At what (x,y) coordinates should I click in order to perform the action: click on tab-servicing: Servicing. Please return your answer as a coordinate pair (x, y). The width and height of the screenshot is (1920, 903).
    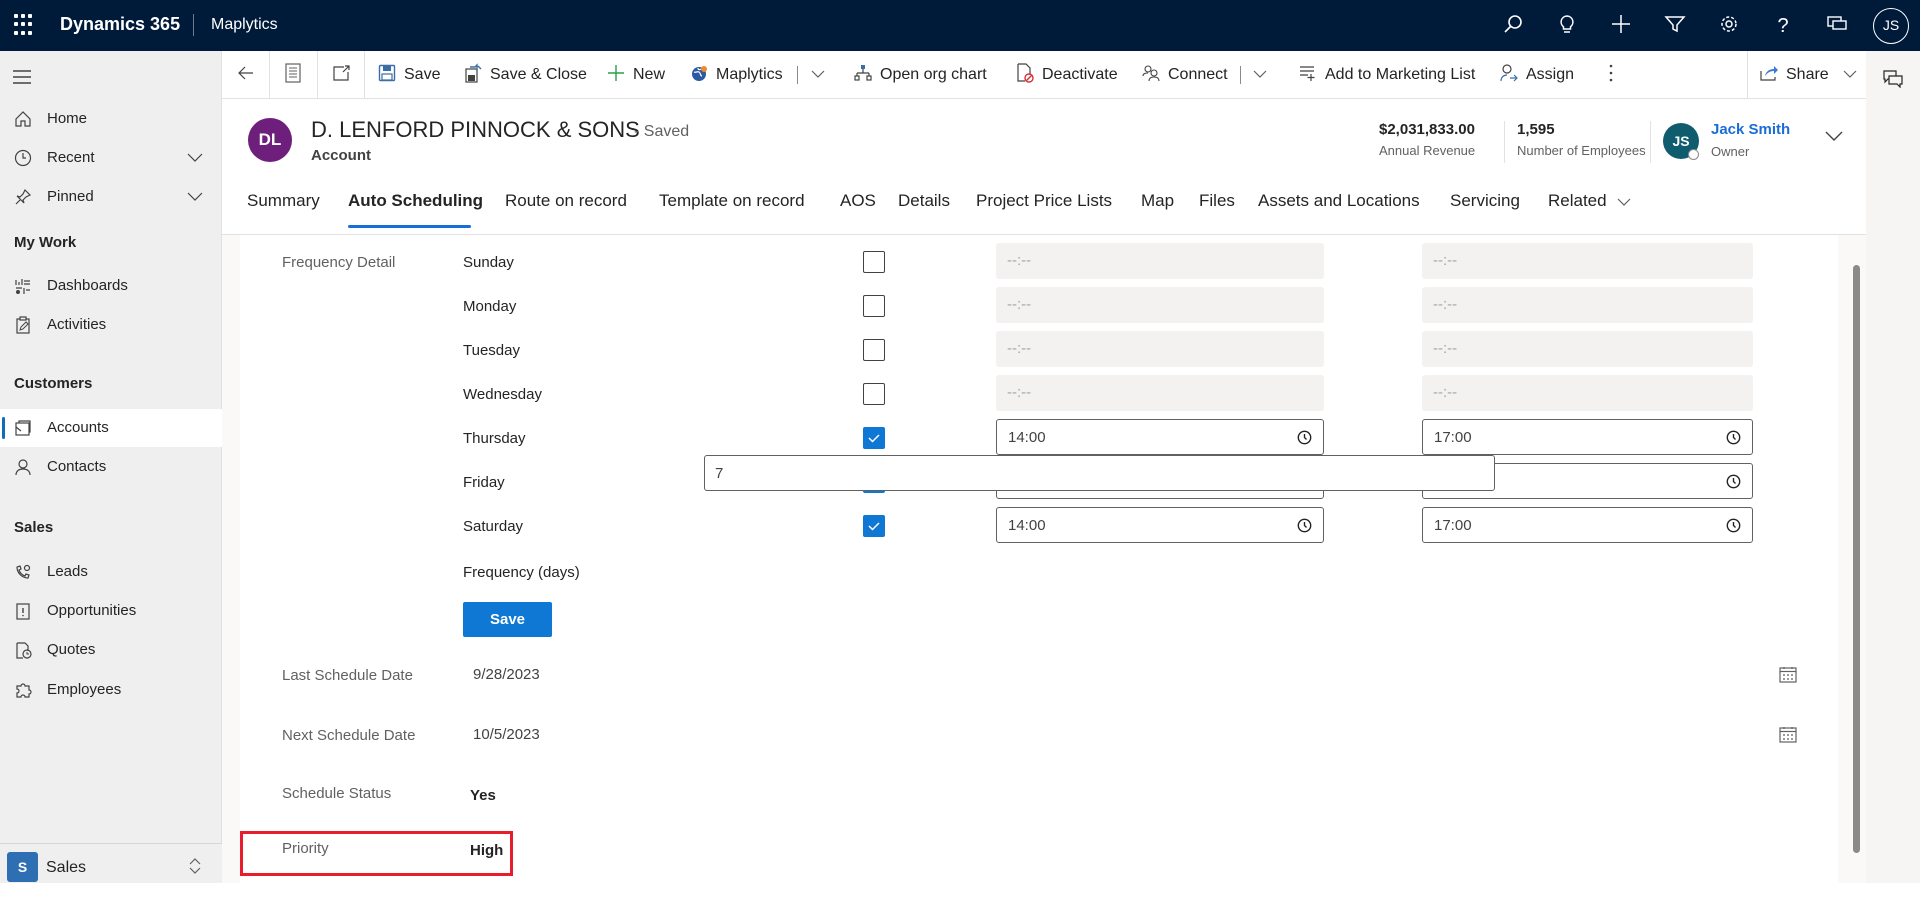
    Looking at the image, I should click on (1485, 201).